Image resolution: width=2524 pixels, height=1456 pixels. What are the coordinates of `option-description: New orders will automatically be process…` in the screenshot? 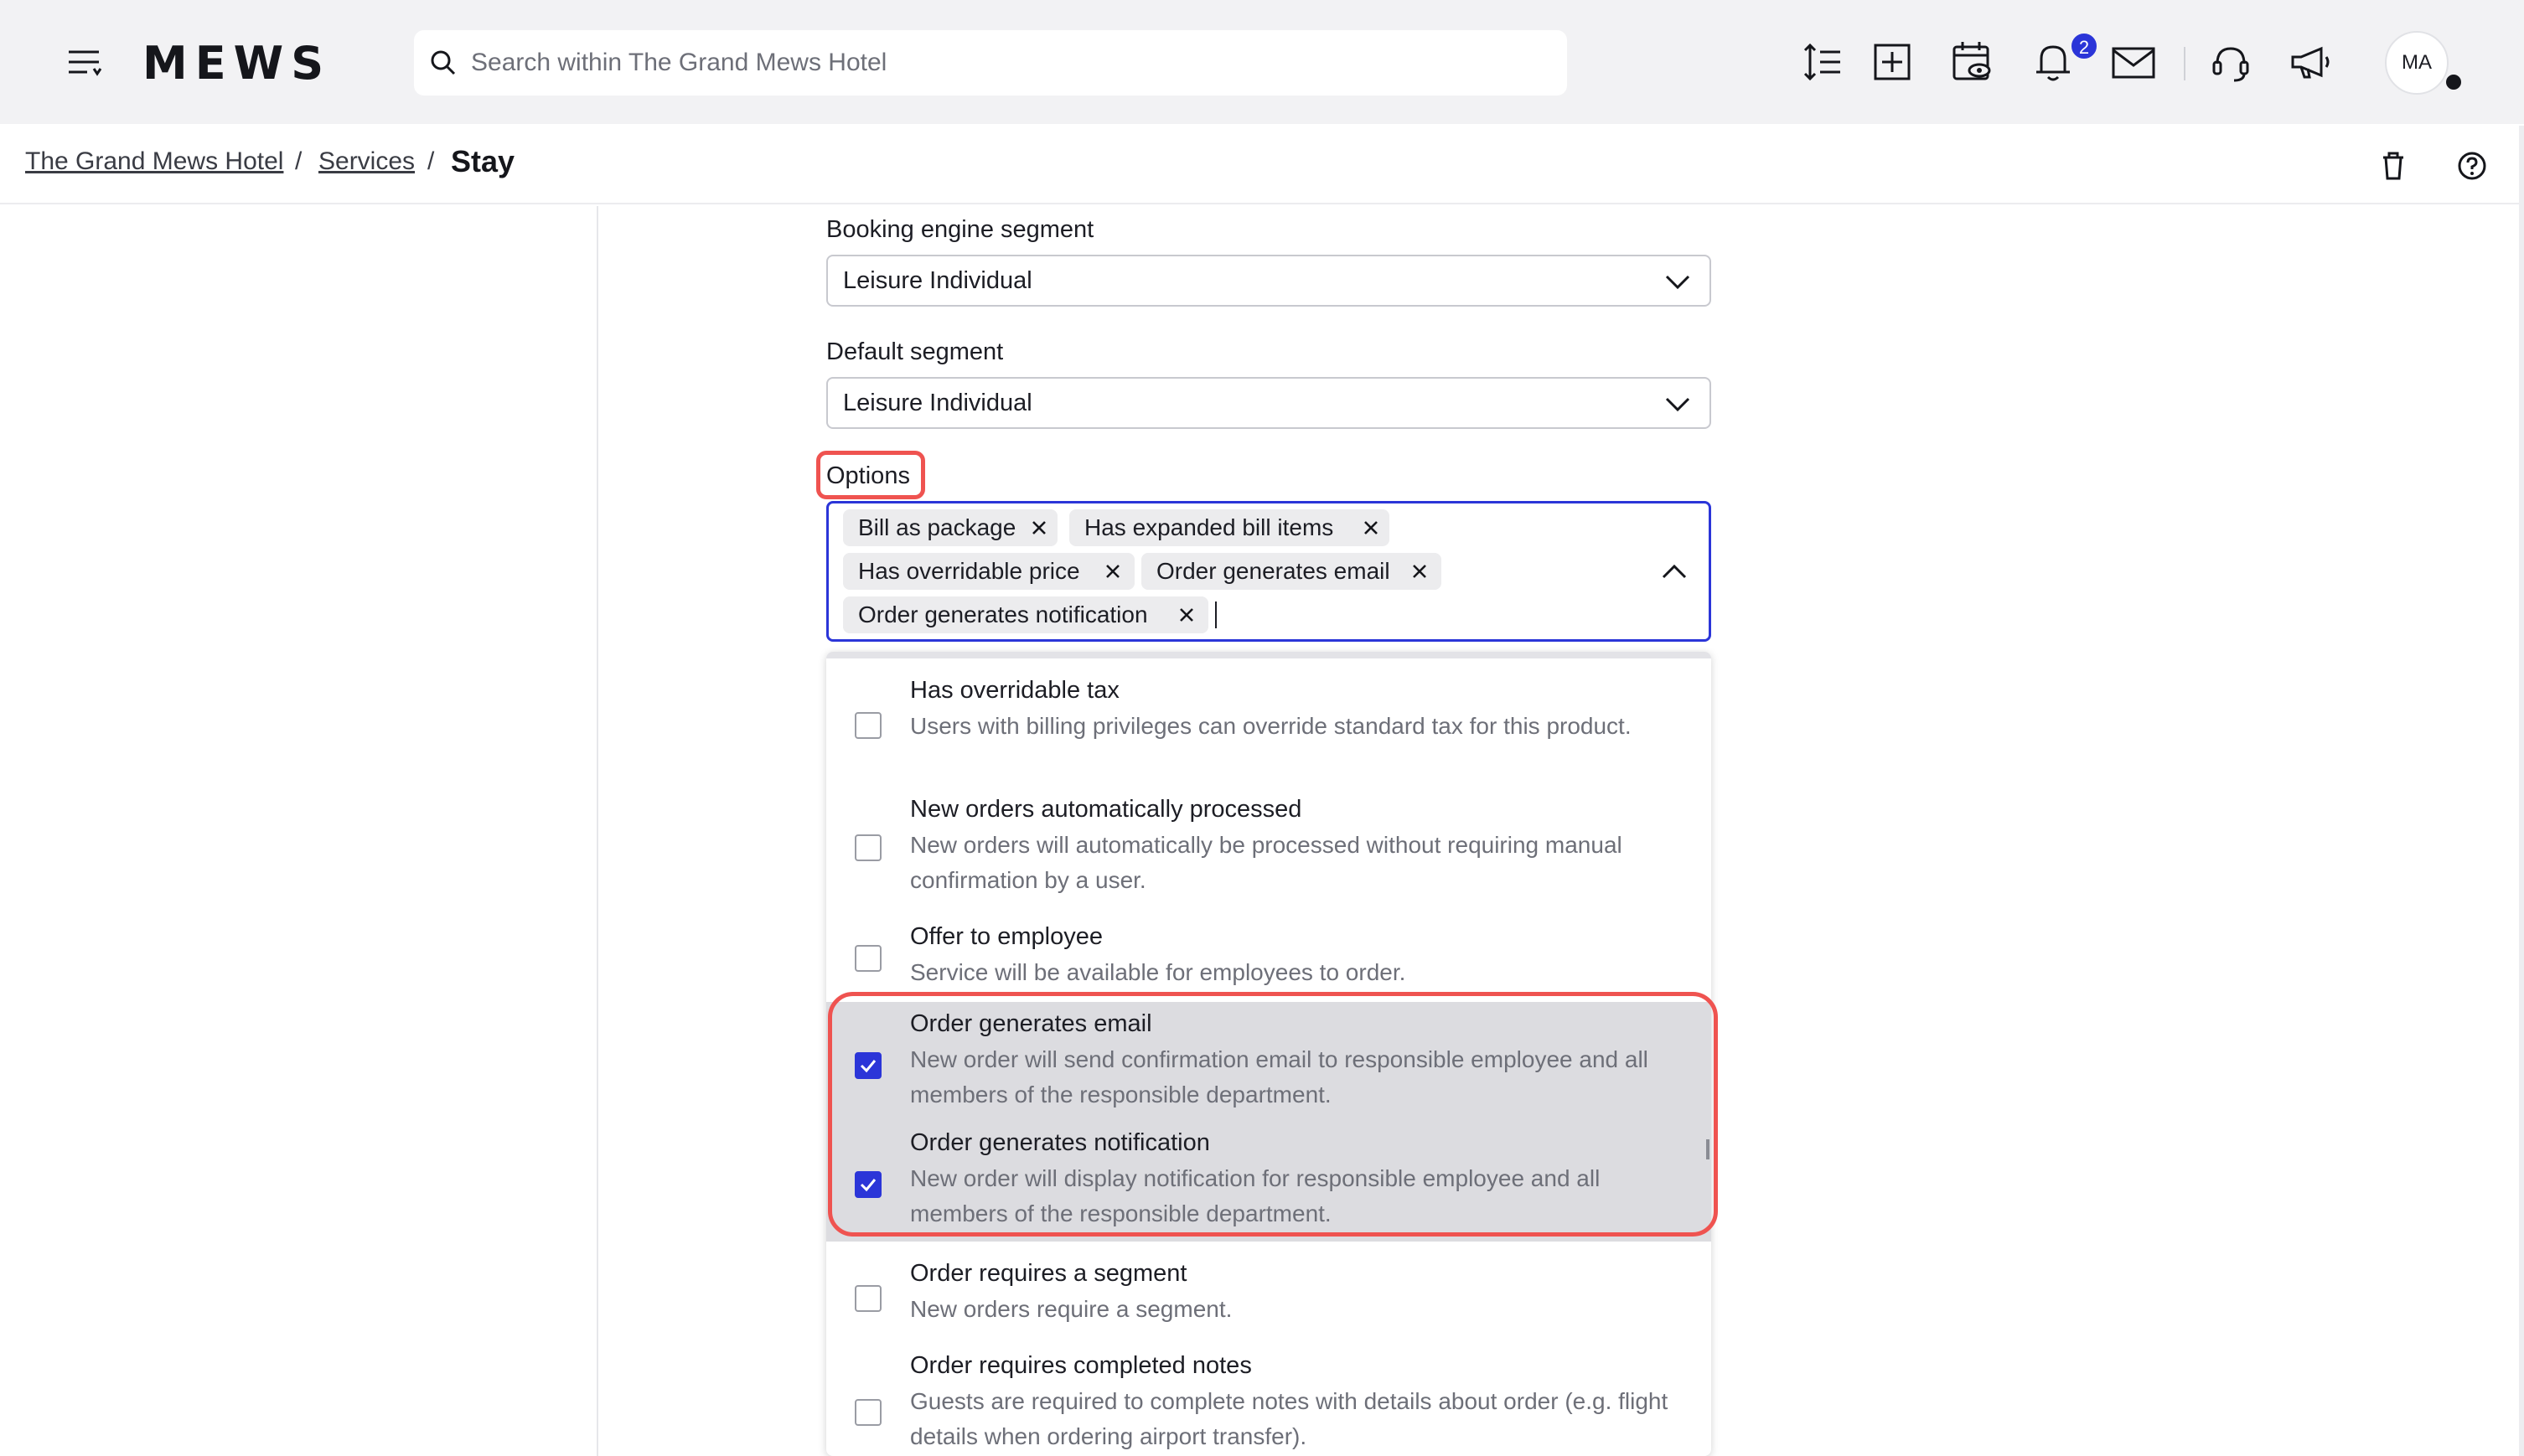 It's located at (1266, 862).